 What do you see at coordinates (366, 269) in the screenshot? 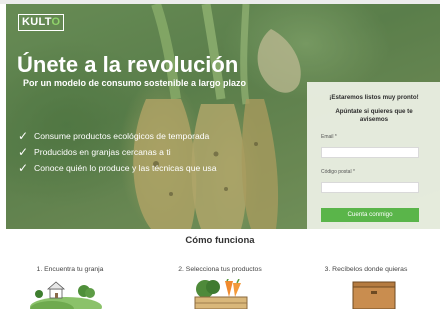
I see `step-3-label: 3. Recíbelos donde quieras` at bounding box center [366, 269].